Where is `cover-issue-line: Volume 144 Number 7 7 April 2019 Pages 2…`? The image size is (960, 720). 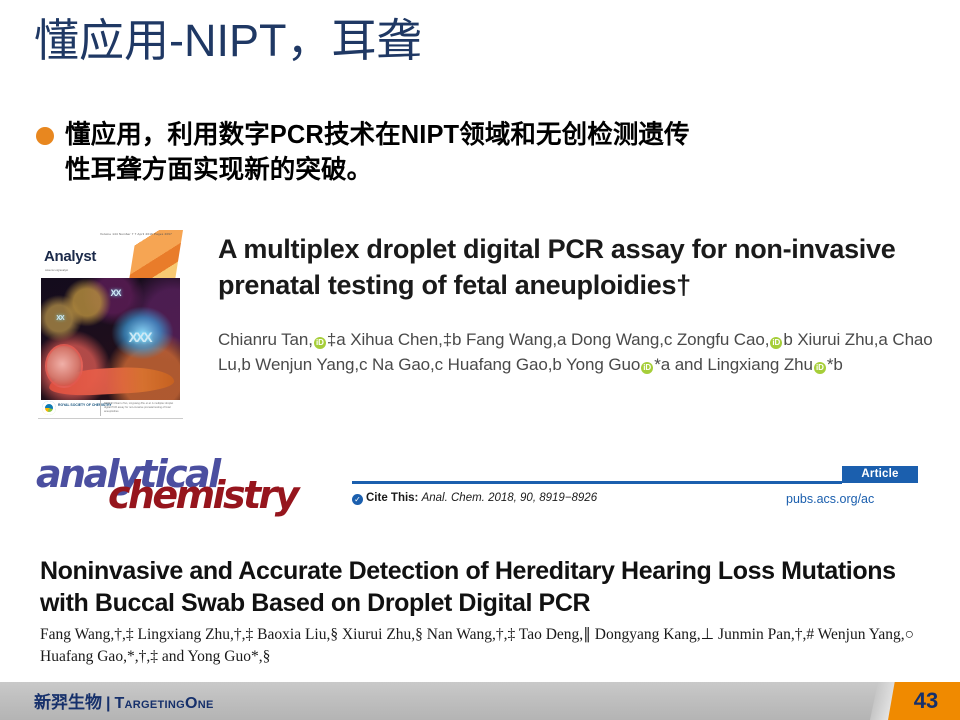
cover-issue-line: Volume 144 Number 7 7 April 2019 Pages 2… is located at coordinates (136, 234).